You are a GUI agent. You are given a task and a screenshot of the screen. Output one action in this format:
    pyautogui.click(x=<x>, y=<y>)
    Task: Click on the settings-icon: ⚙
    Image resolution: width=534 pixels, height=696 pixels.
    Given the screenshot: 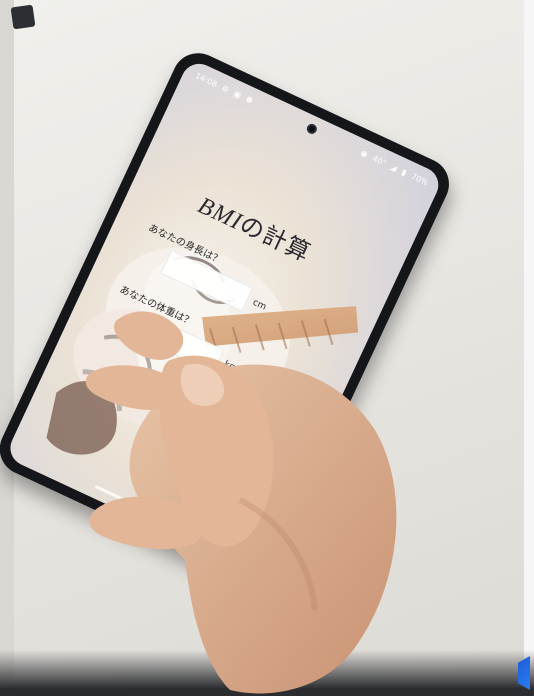 What is the action you would take?
    pyautogui.click(x=225, y=88)
    